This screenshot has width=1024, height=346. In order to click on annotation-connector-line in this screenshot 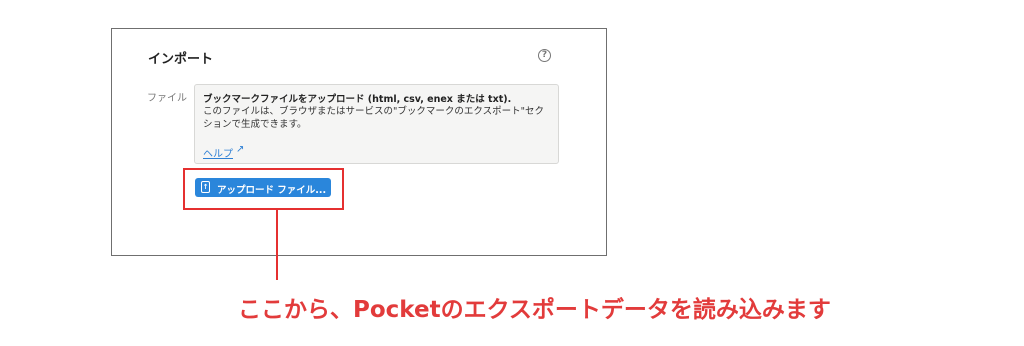, I will do `click(277, 245)`.